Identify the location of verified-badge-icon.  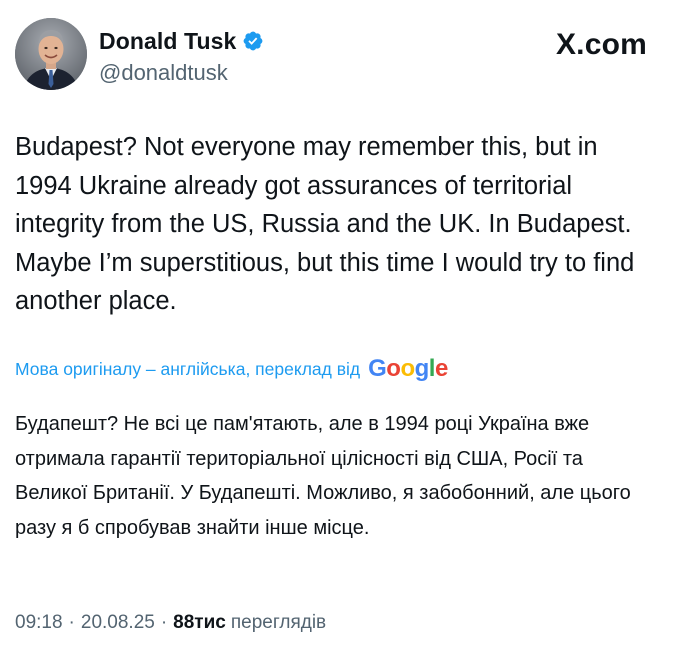
(253, 41).